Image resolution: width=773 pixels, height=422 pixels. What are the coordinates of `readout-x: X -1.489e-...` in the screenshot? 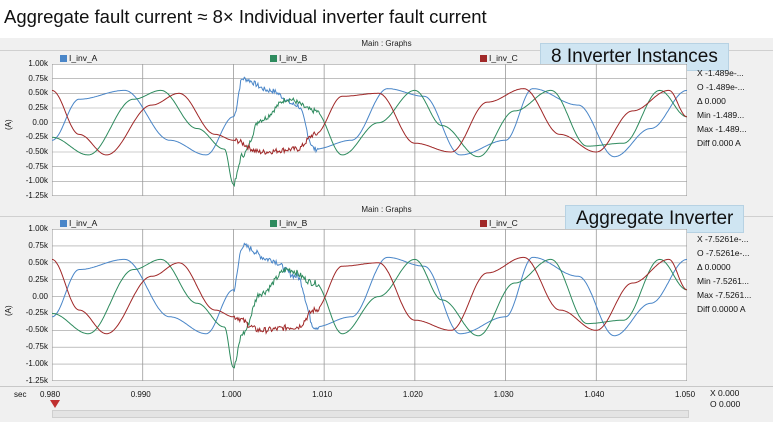 It's located at (720, 73).